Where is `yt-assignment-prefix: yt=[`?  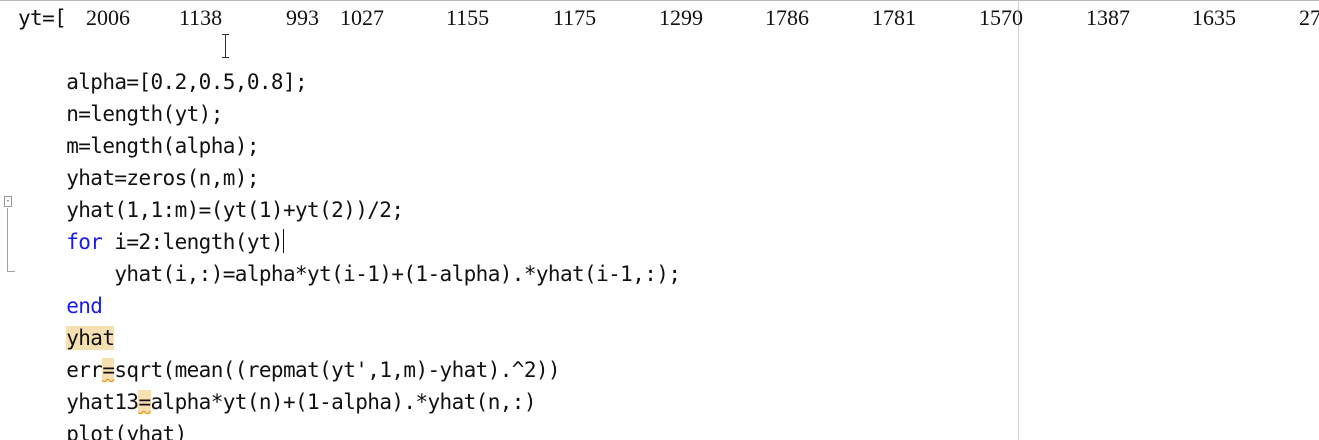 yt-assignment-prefix: yt=[ is located at coordinates (42, 18).